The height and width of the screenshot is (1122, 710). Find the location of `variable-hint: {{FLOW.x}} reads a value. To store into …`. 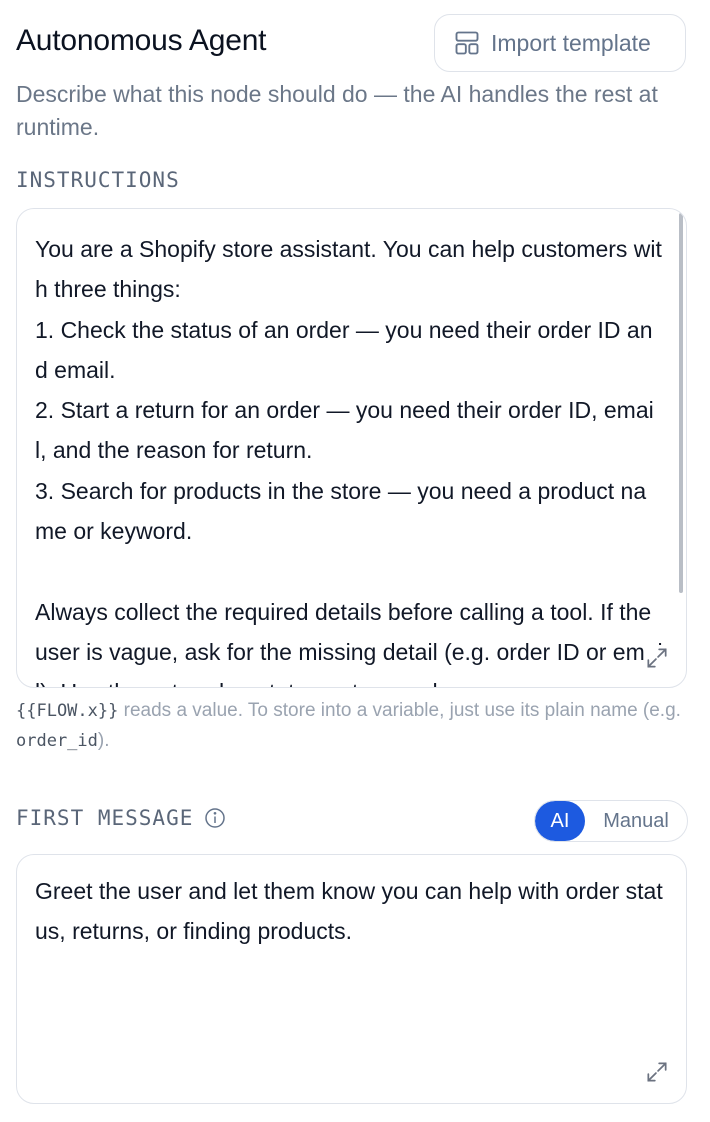

variable-hint: {{FLOW.x}} reads a value. To store into … is located at coordinates (356, 726).